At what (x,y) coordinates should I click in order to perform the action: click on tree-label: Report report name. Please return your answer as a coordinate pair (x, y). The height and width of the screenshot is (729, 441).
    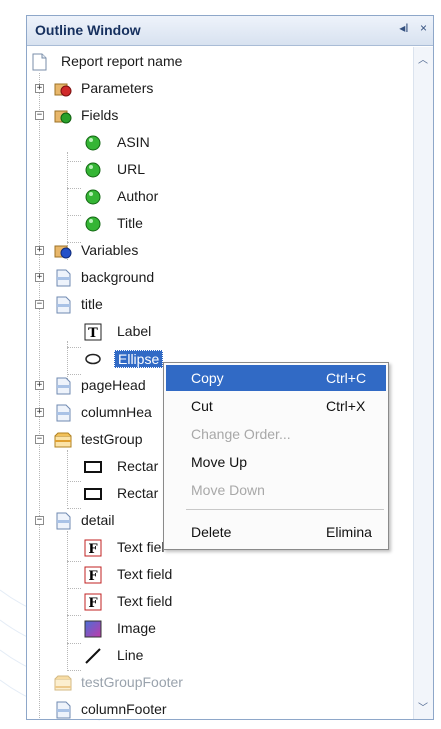
    Looking at the image, I should click on (122, 61).